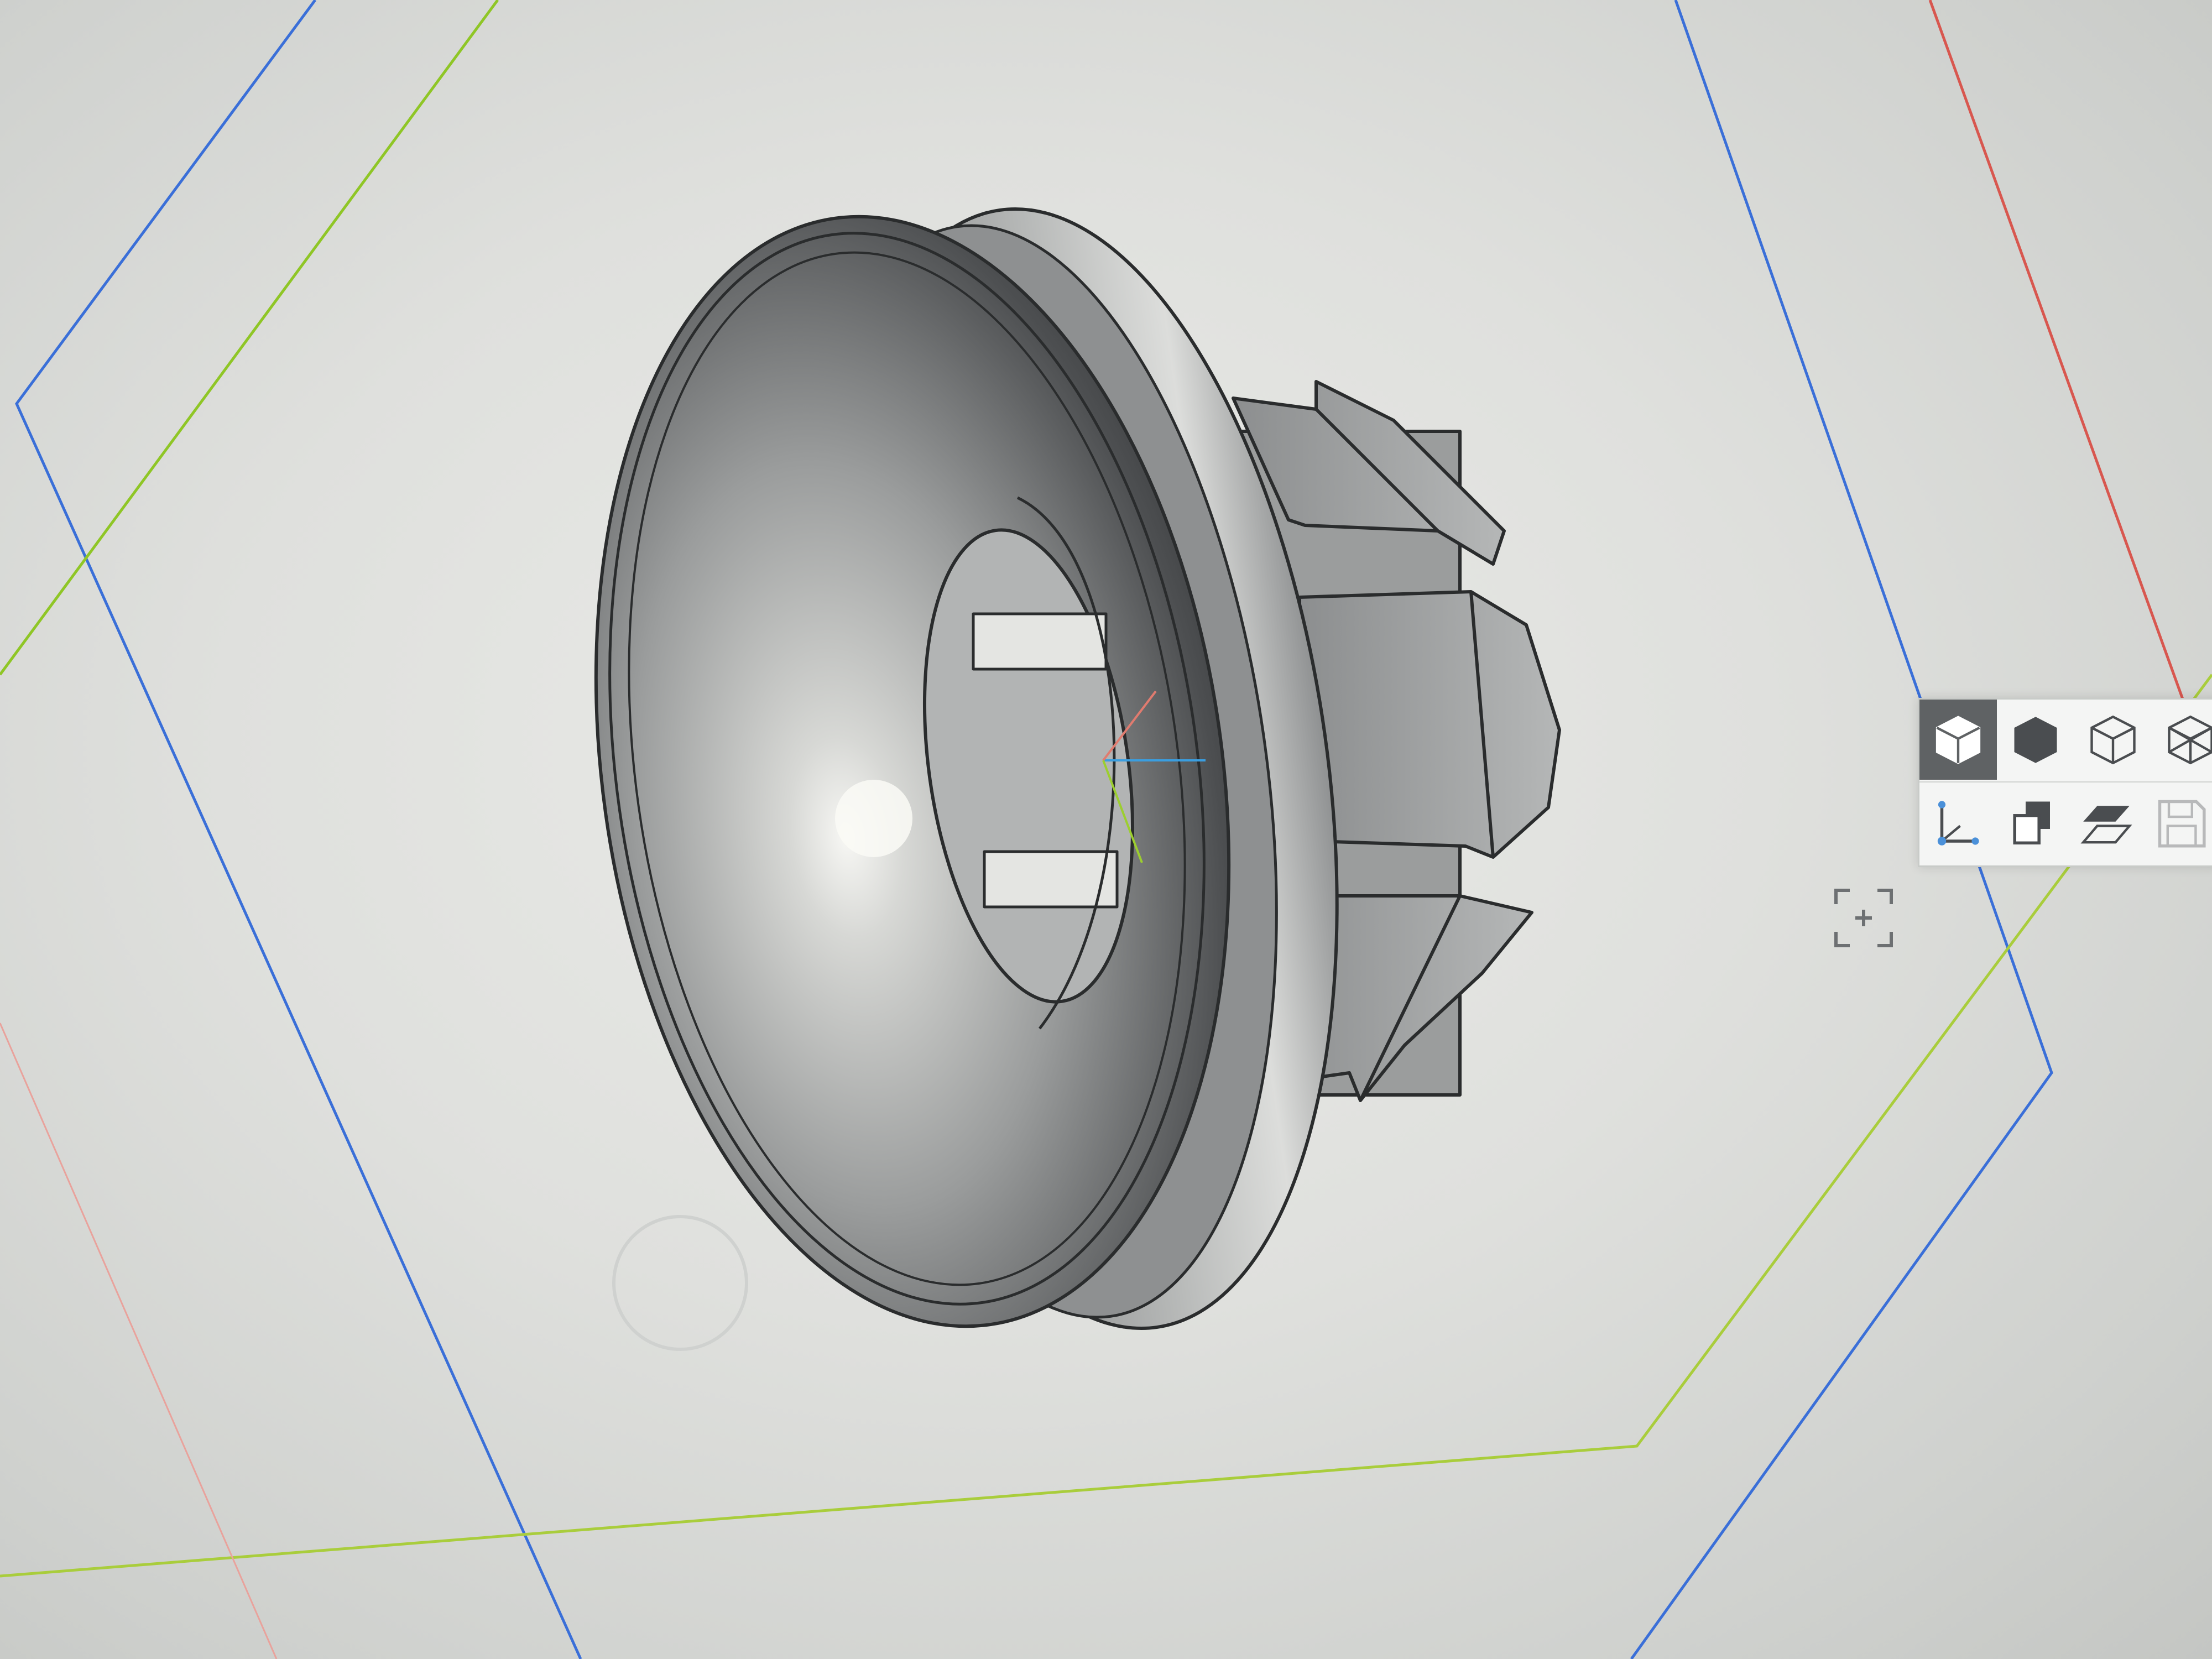  I want to click on layers-icon, so click(2031, 823).